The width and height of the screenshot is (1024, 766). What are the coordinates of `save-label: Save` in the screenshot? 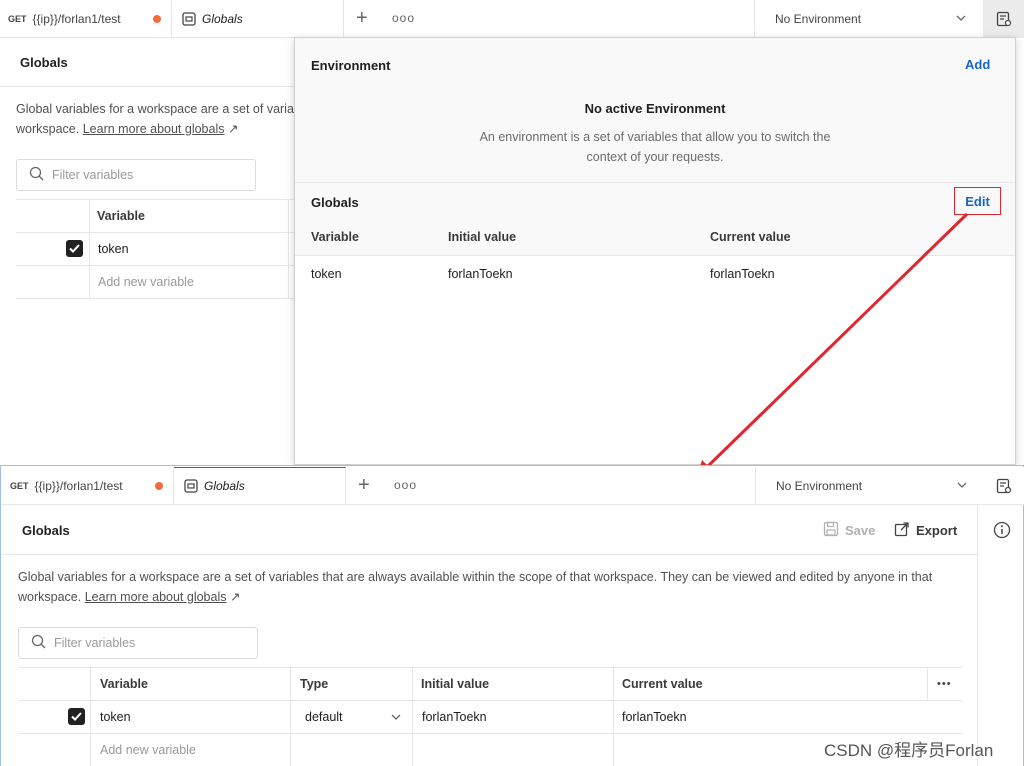 It's located at (860, 530).